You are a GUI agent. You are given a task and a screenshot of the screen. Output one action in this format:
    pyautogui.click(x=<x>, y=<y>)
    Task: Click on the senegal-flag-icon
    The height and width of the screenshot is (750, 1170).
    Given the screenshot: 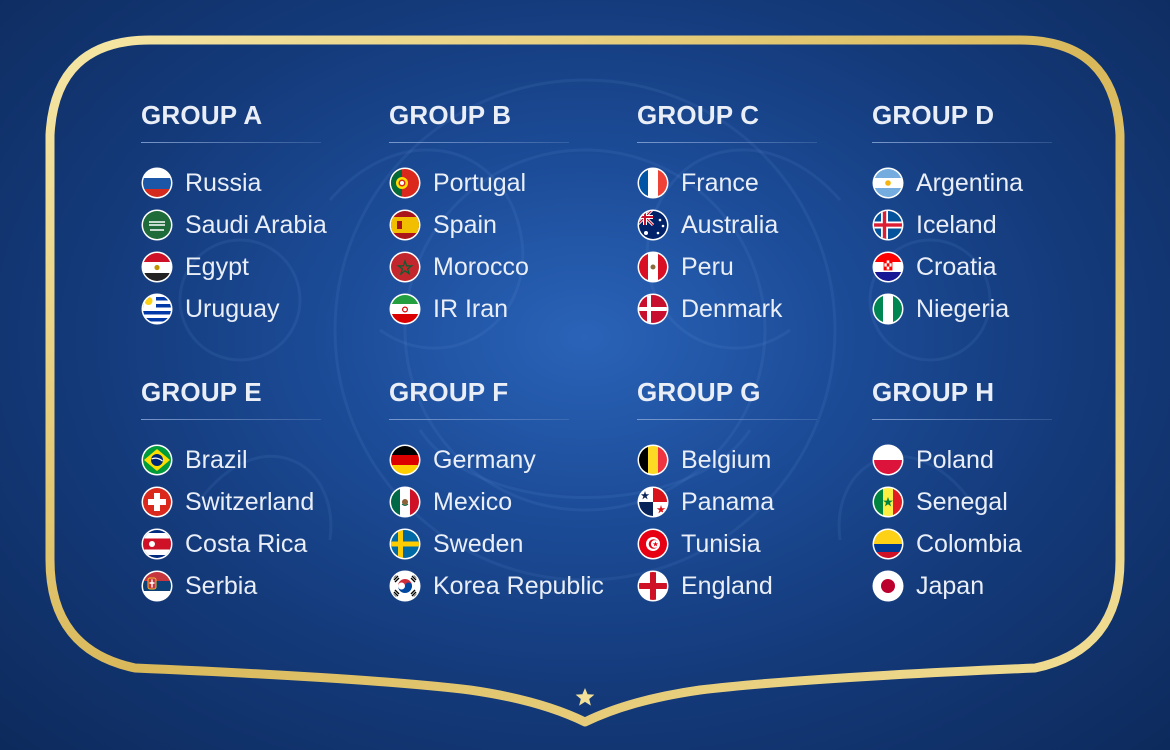 What is the action you would take?
    pyautogui.click(x=888, y=502)
    